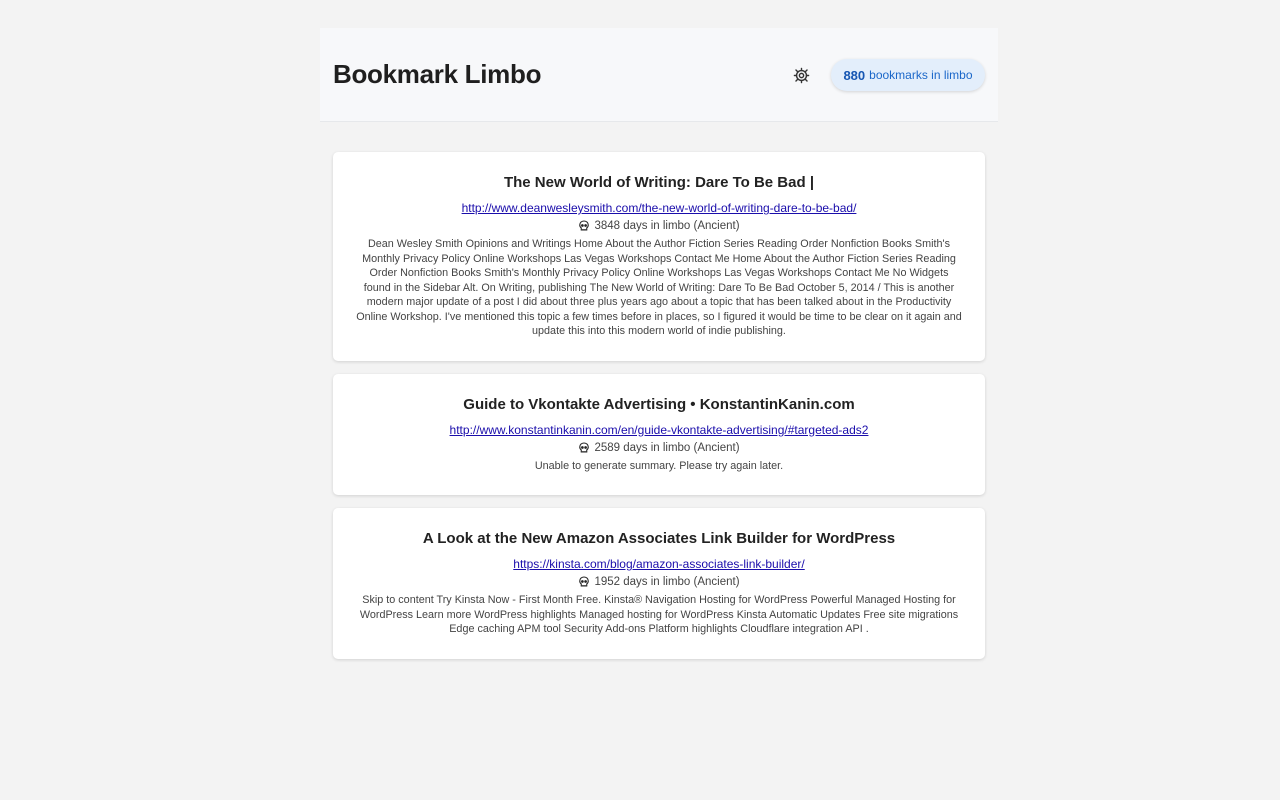  Describe the element at coordinates (921, 75) in the screenshot. I see `bookmark-count-label: bookmarks in limbo` at that location.